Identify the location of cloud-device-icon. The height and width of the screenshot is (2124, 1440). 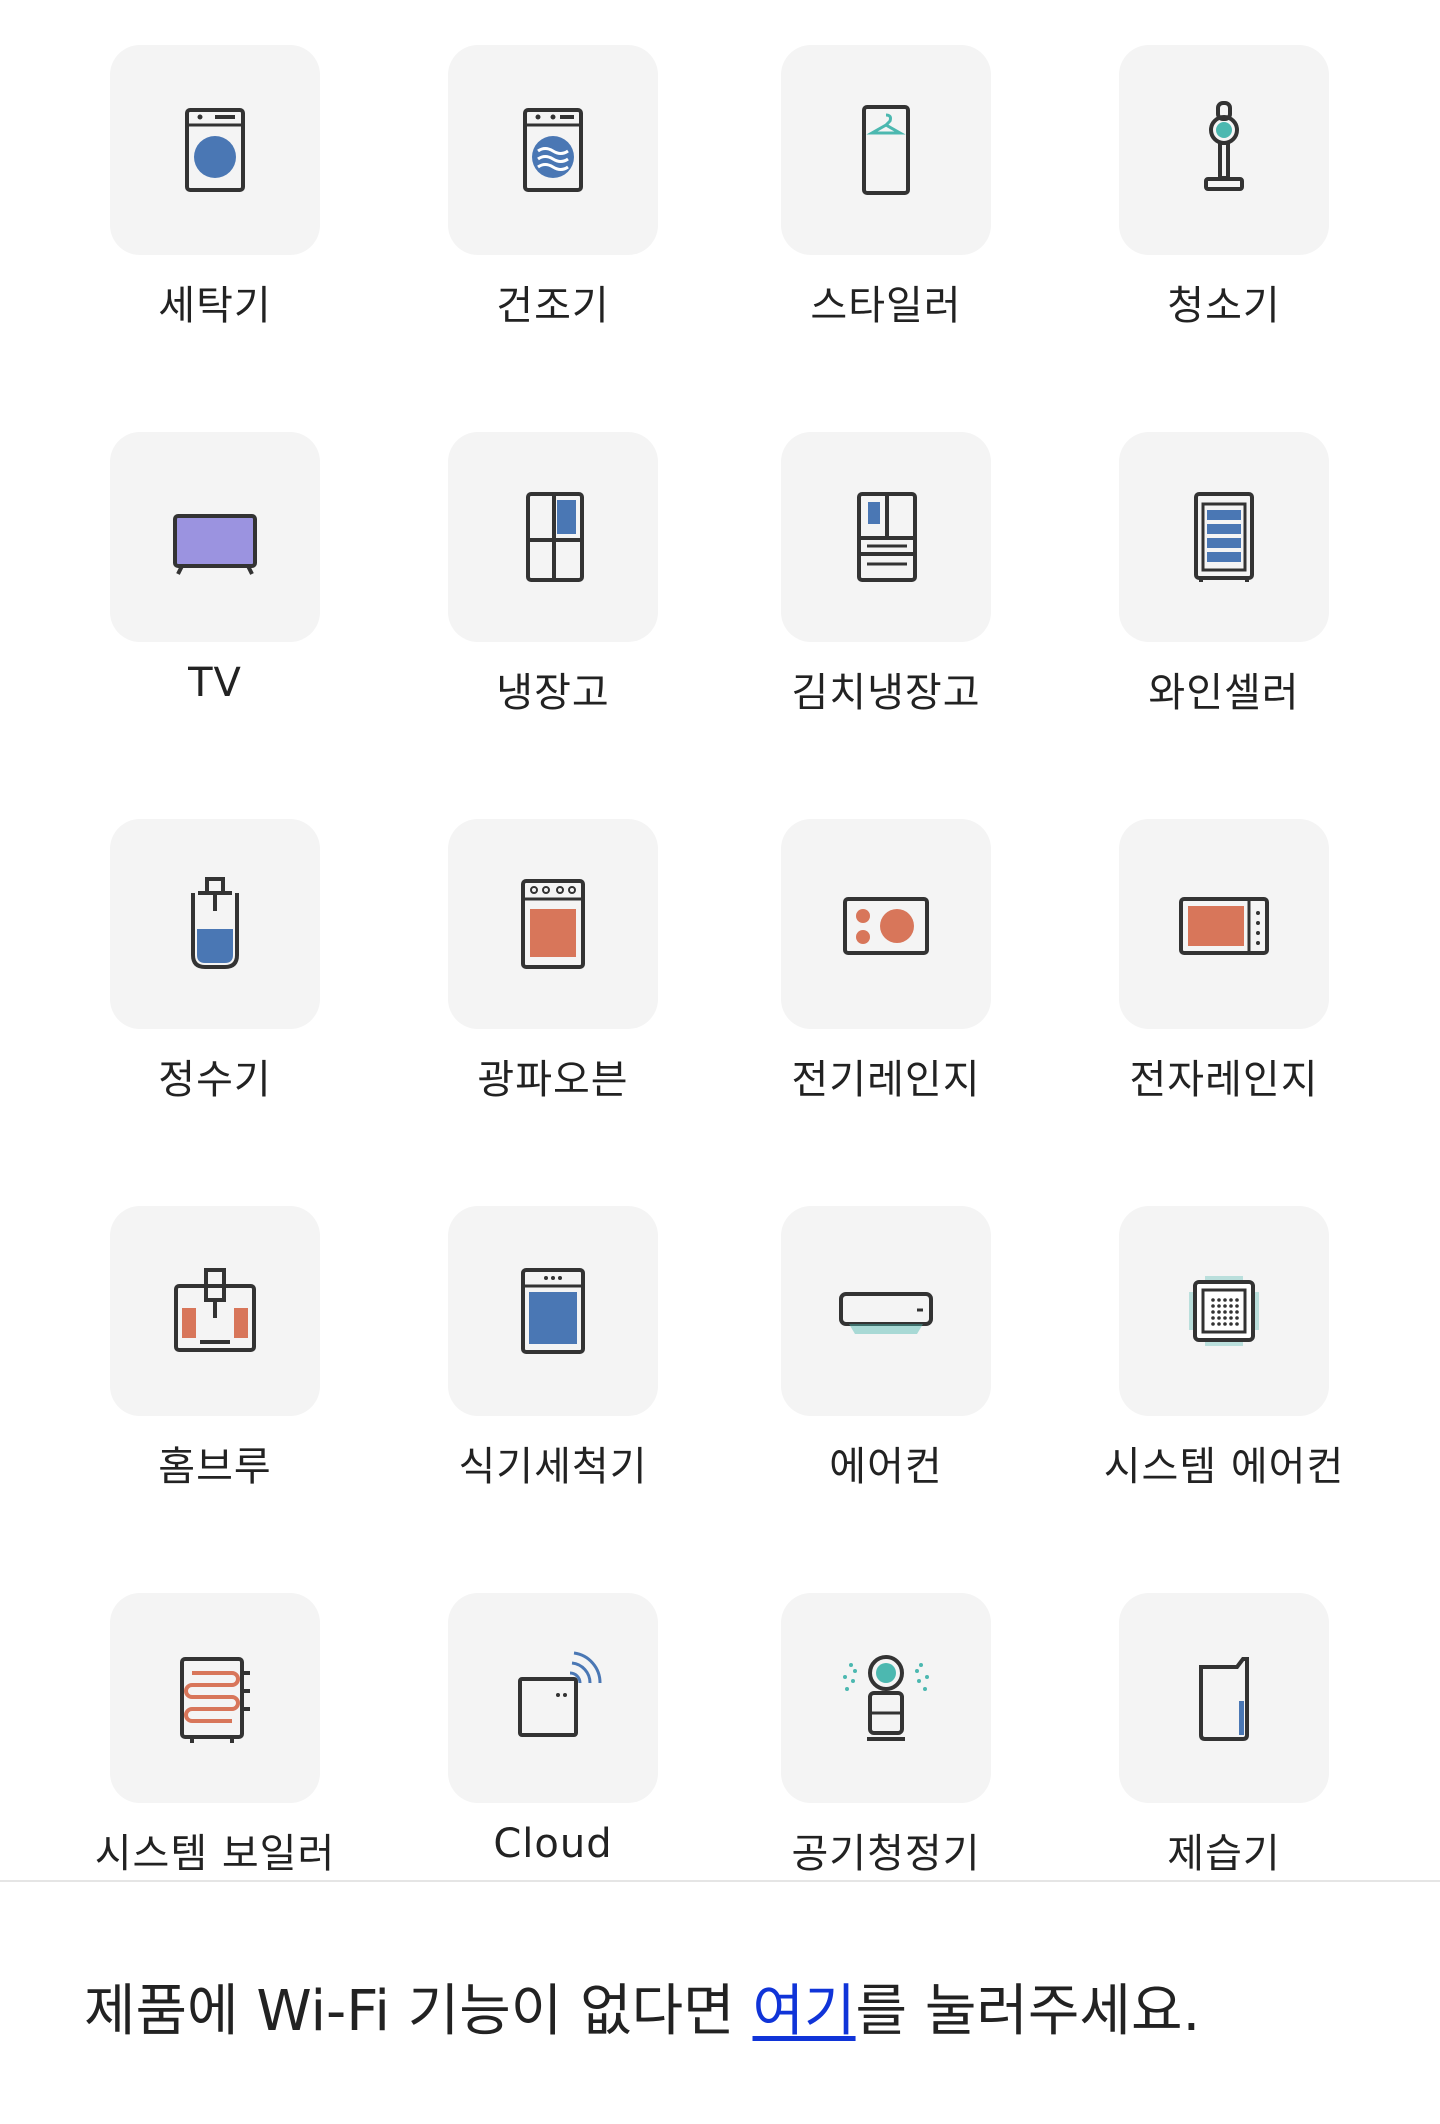
(560, 1694).